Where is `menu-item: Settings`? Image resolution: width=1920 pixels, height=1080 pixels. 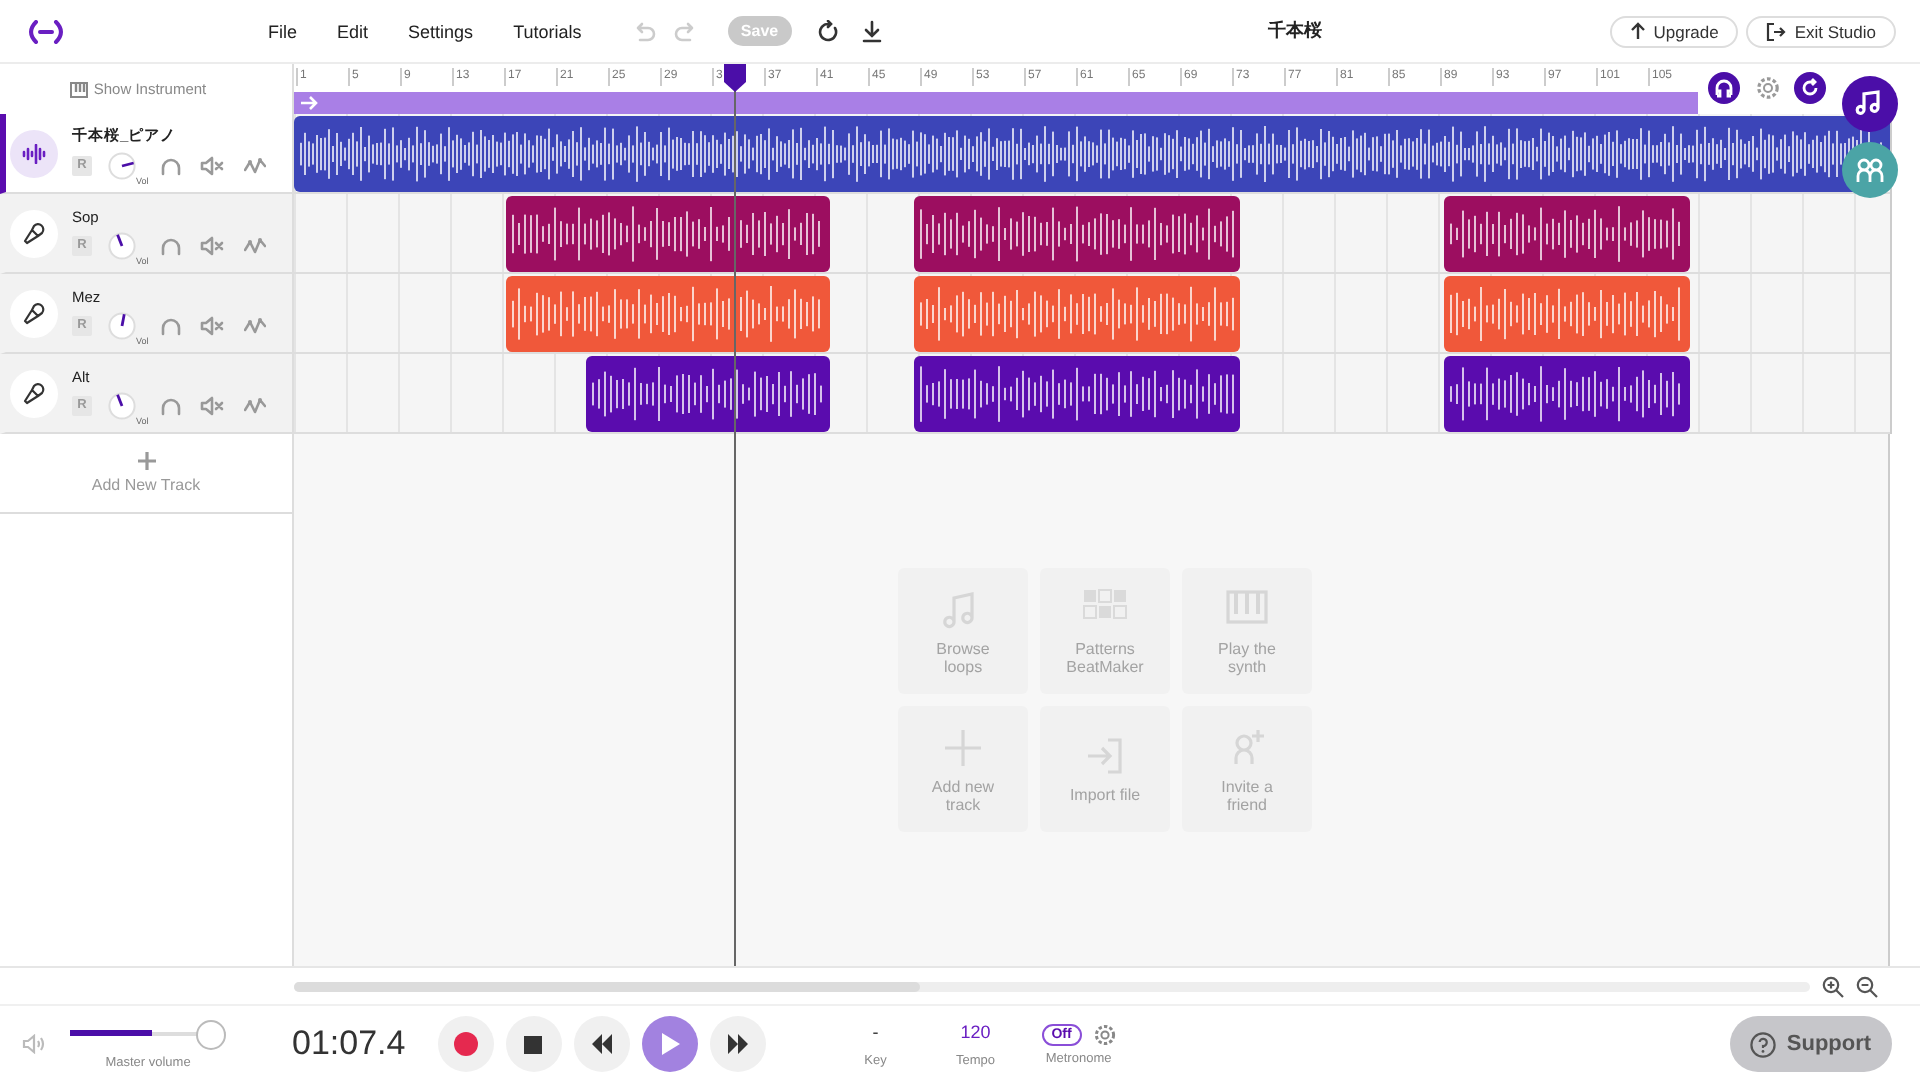
menu-item: Settings is located at coordinates (441, 31).